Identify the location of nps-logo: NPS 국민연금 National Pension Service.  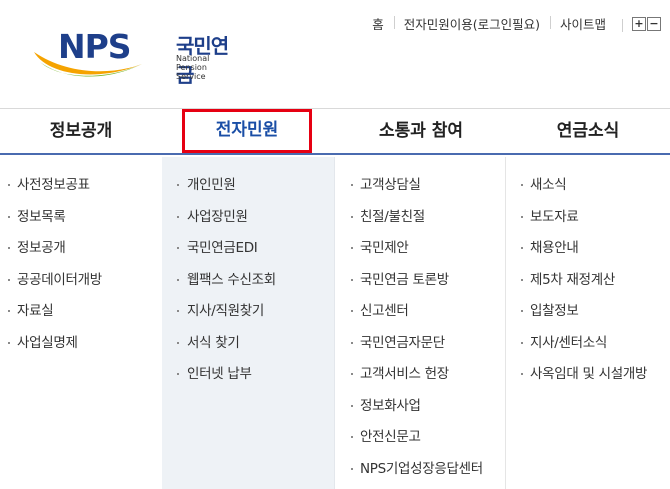
(130, 54).